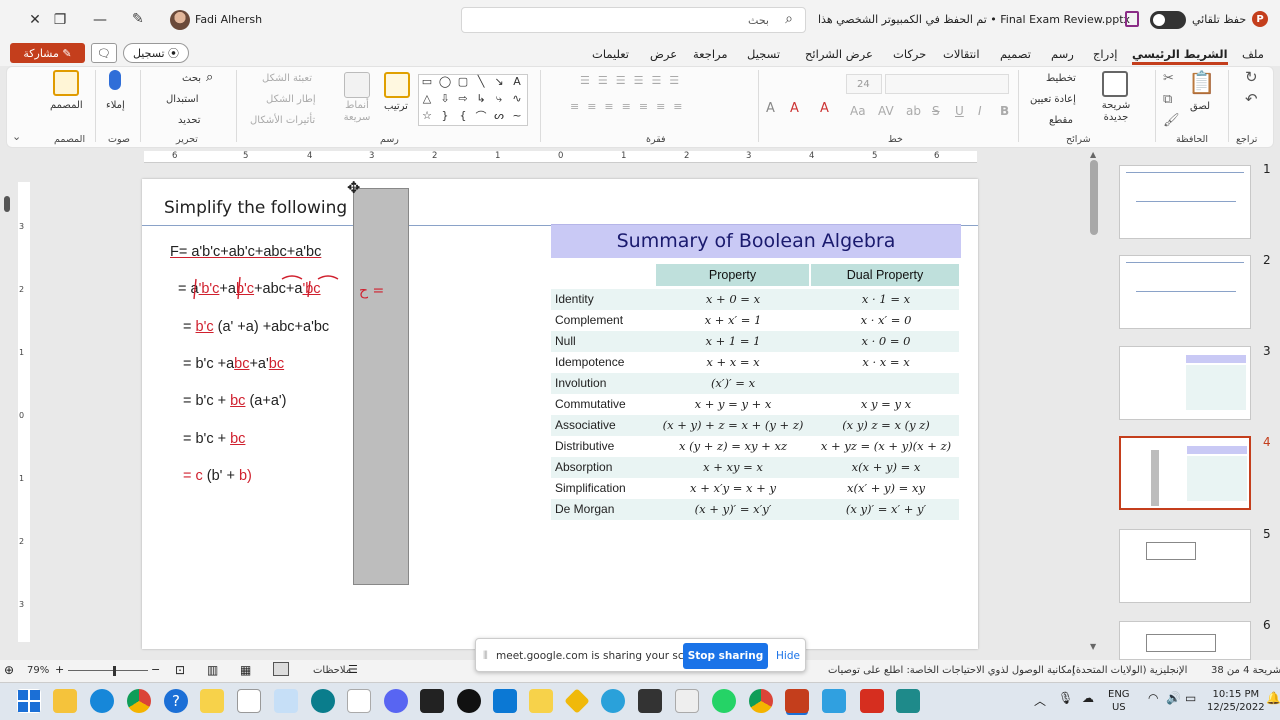  What do you see at coordinates (1061, 78) in the screenshot?
I see `layout-button: تخطيط` at bounding box center [1061, 78].